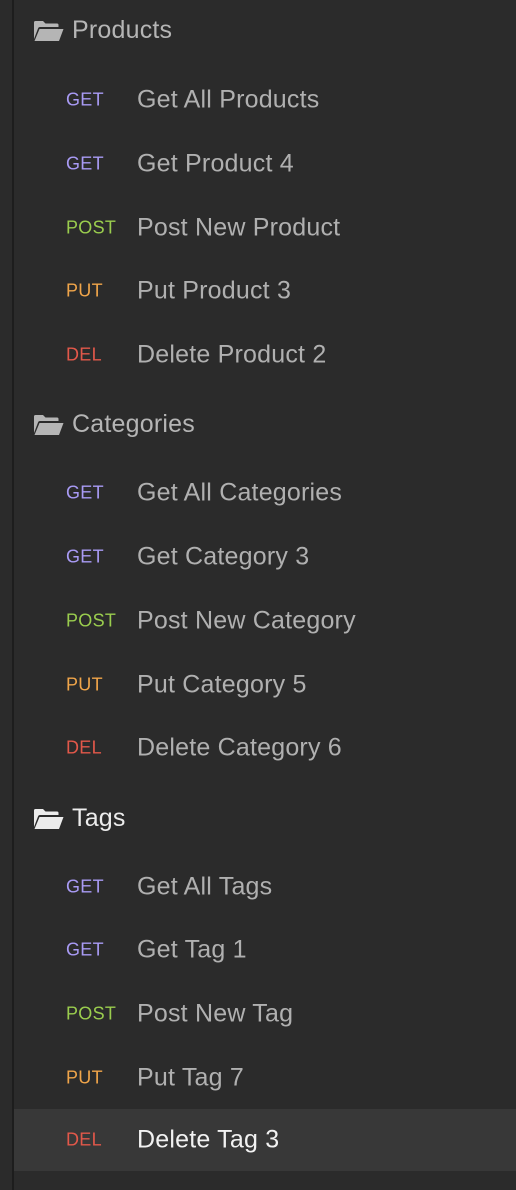 This screenshot has height=1190, width=516. Describe the element at coordinates (228, 99) in the screenshot. I see `request-name: Get All Products` at that location.